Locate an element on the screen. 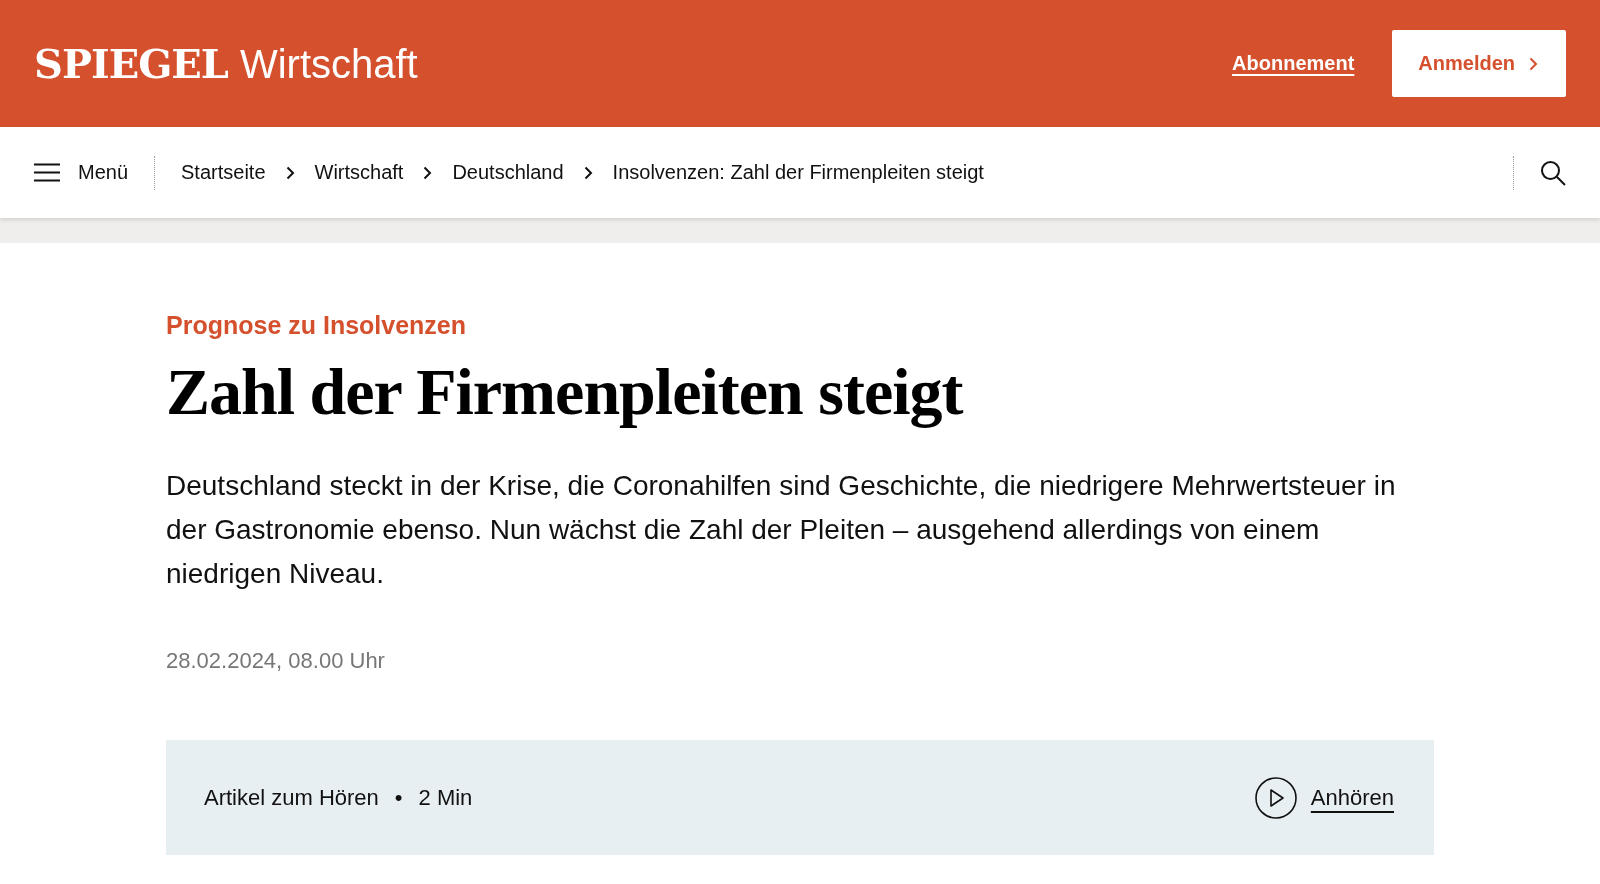 The width and height of the screenshot is (1600, 884). breadcrumb-link: Wirtschaft is located at coordinates (359, 172).